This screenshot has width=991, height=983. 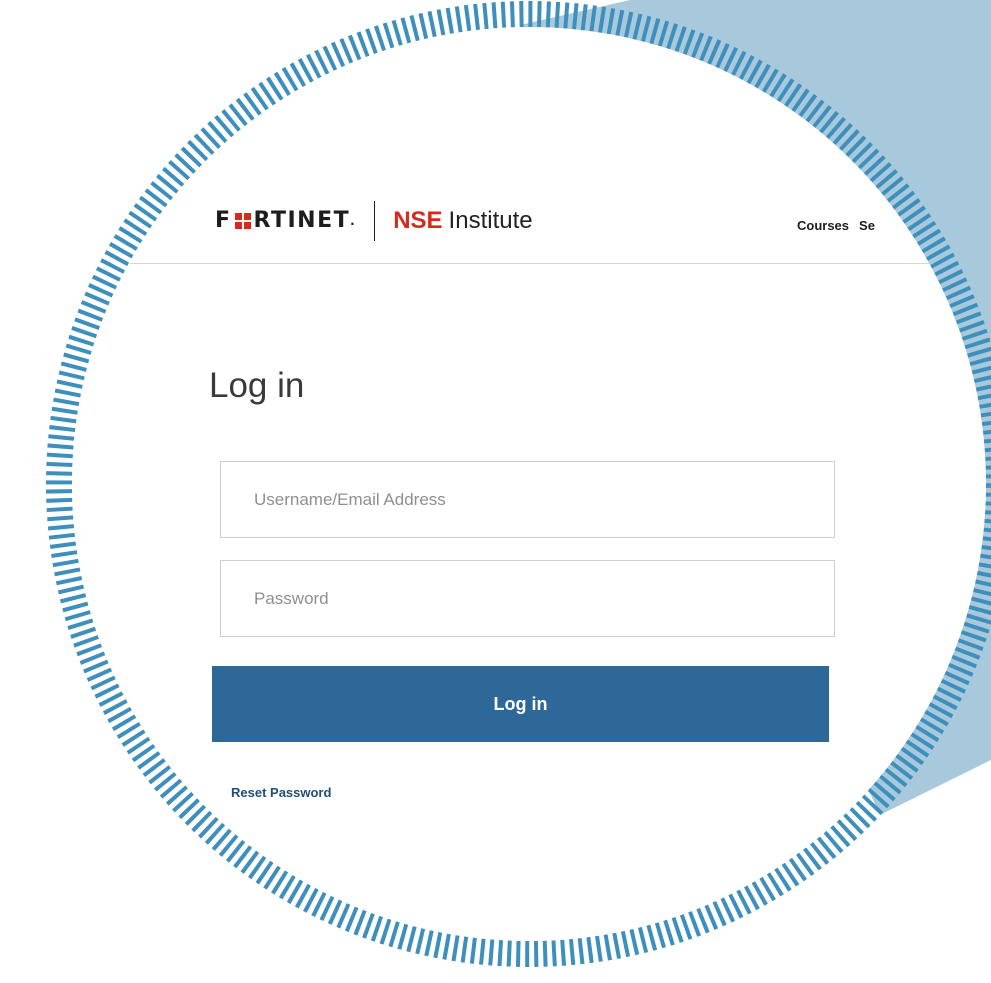 I want to click on fortinet-grid-icon, so click(x=242, y=221).